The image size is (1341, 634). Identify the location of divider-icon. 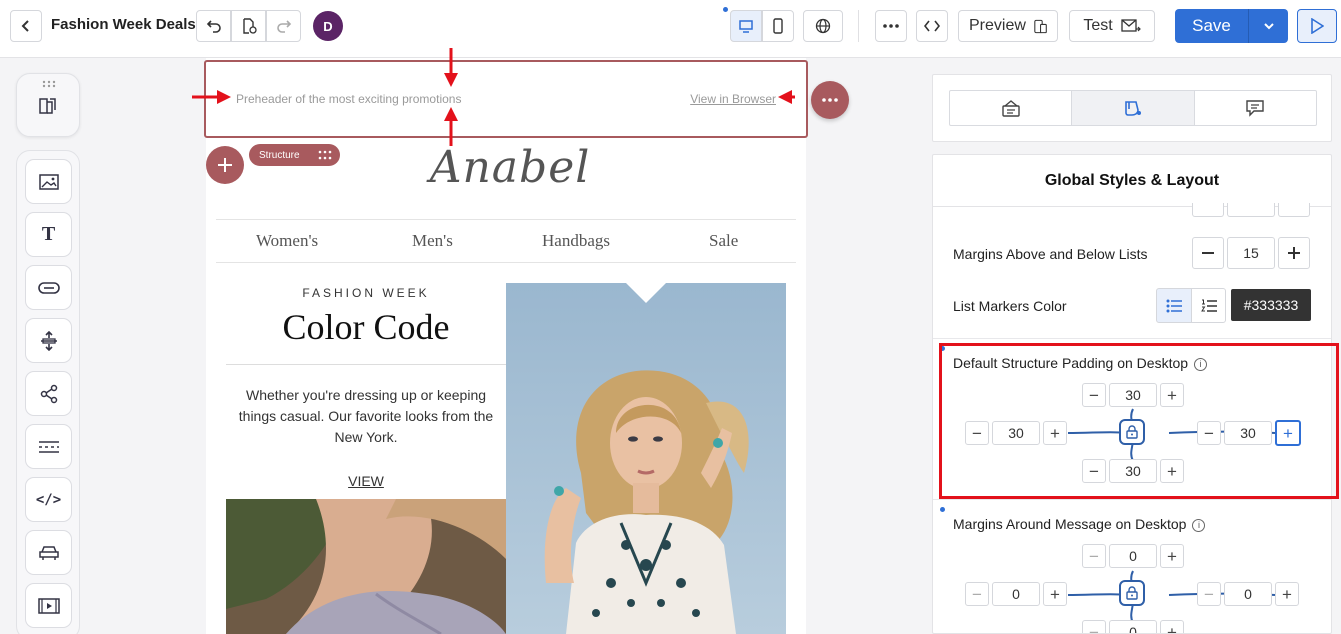
(48, 446).